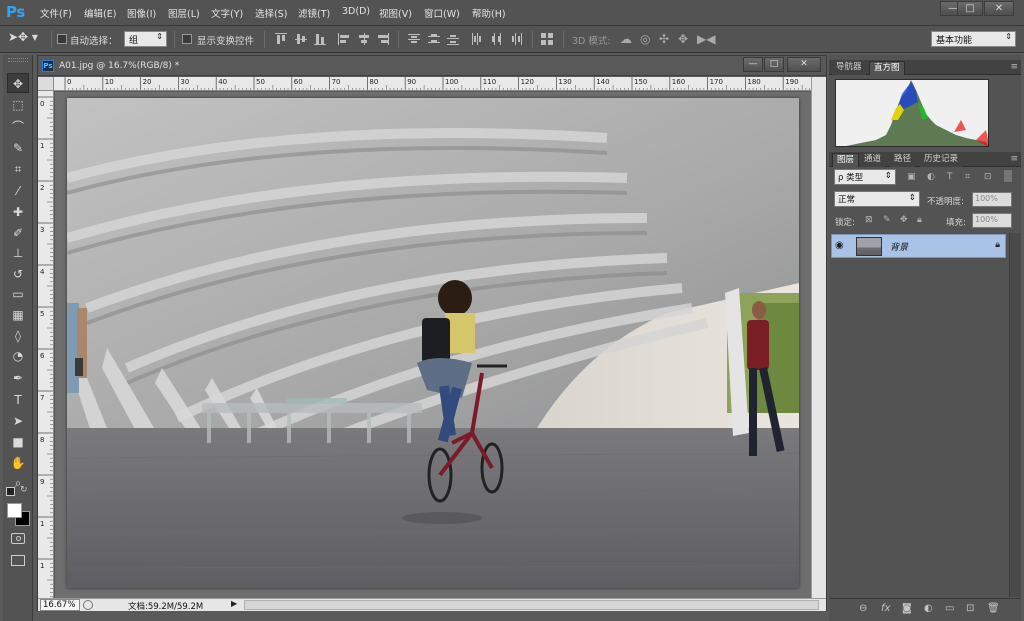  What do you see at coordinates (100, 13) in the screenshot?
I see `menu-edit: 编辑(E)` at bounding box center [100, 13].